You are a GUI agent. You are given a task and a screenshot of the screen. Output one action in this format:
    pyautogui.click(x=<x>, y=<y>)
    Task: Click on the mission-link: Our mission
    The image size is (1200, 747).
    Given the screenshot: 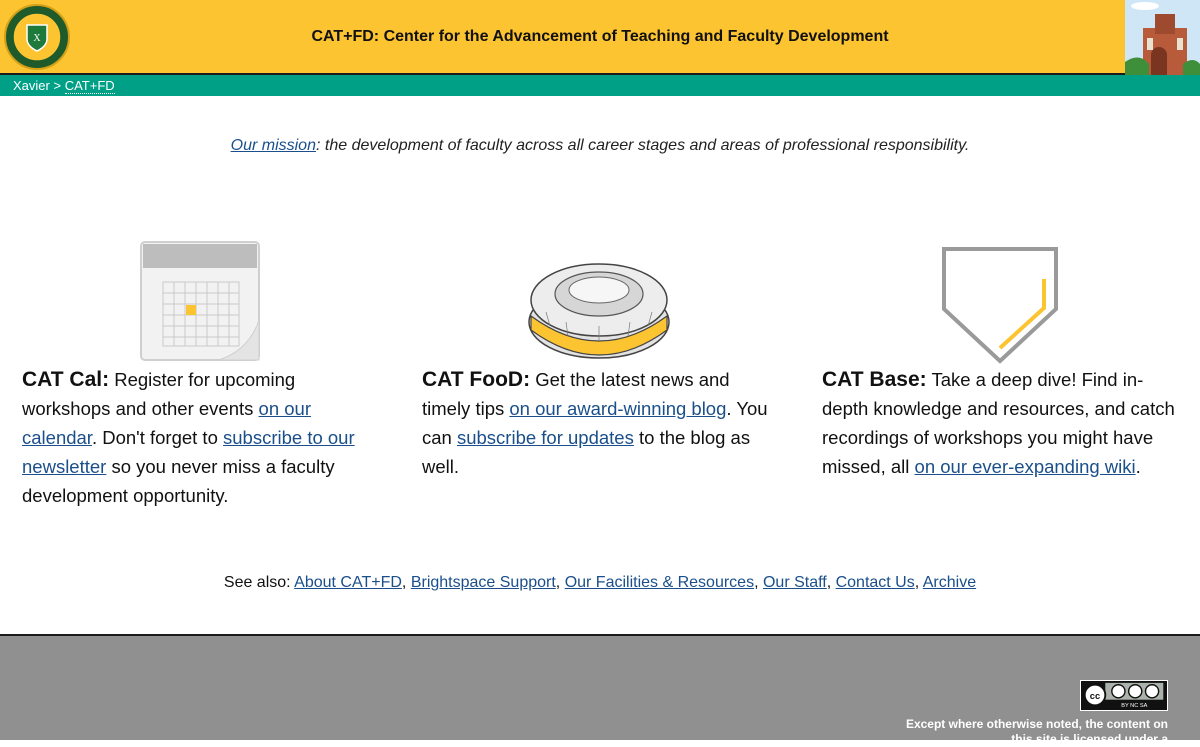 What is the action you would take?
    pyautogui.click(x=273, y=145)
    